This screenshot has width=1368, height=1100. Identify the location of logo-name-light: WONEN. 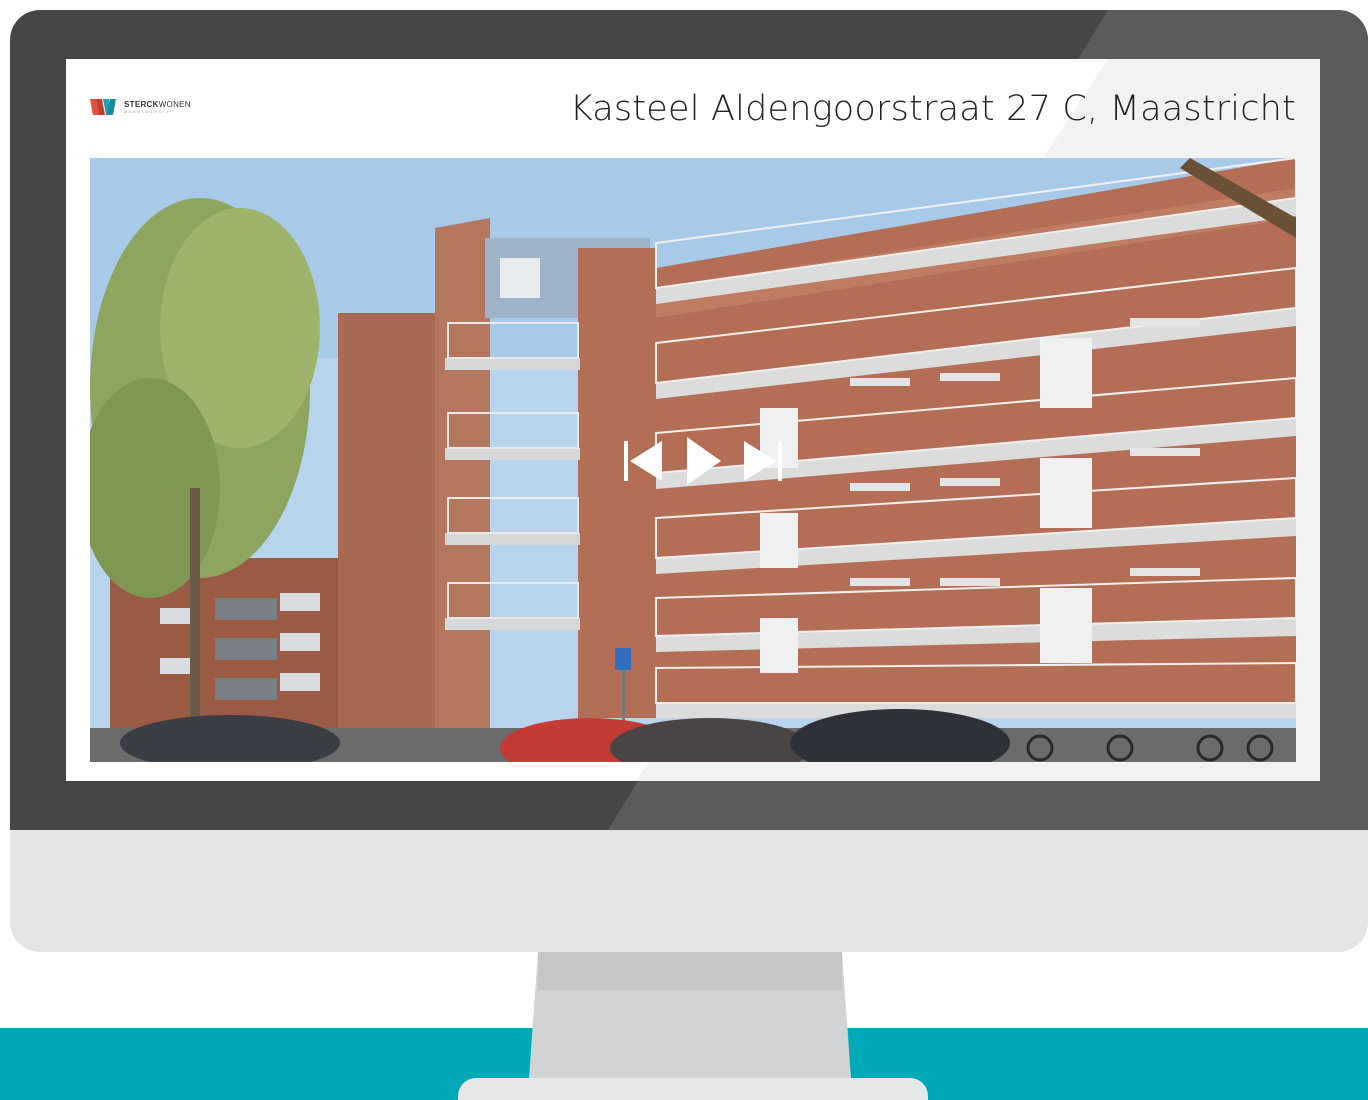
(174, 104).